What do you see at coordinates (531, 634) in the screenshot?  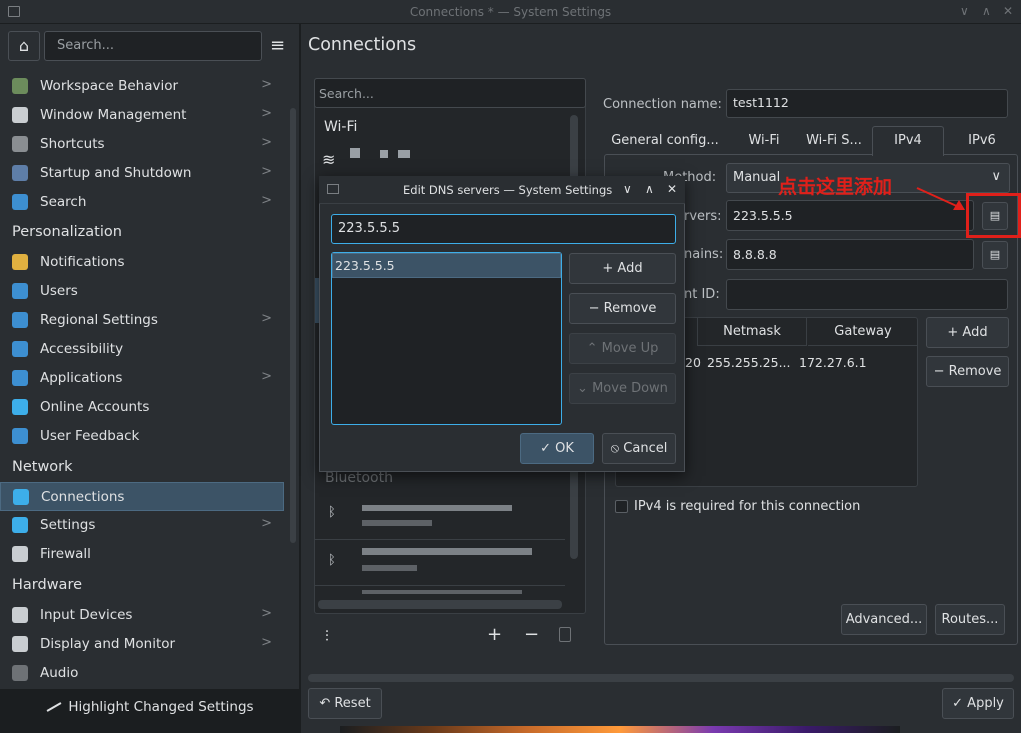 I see `remove-connection-icon: −` at bounding box center [531, 634].